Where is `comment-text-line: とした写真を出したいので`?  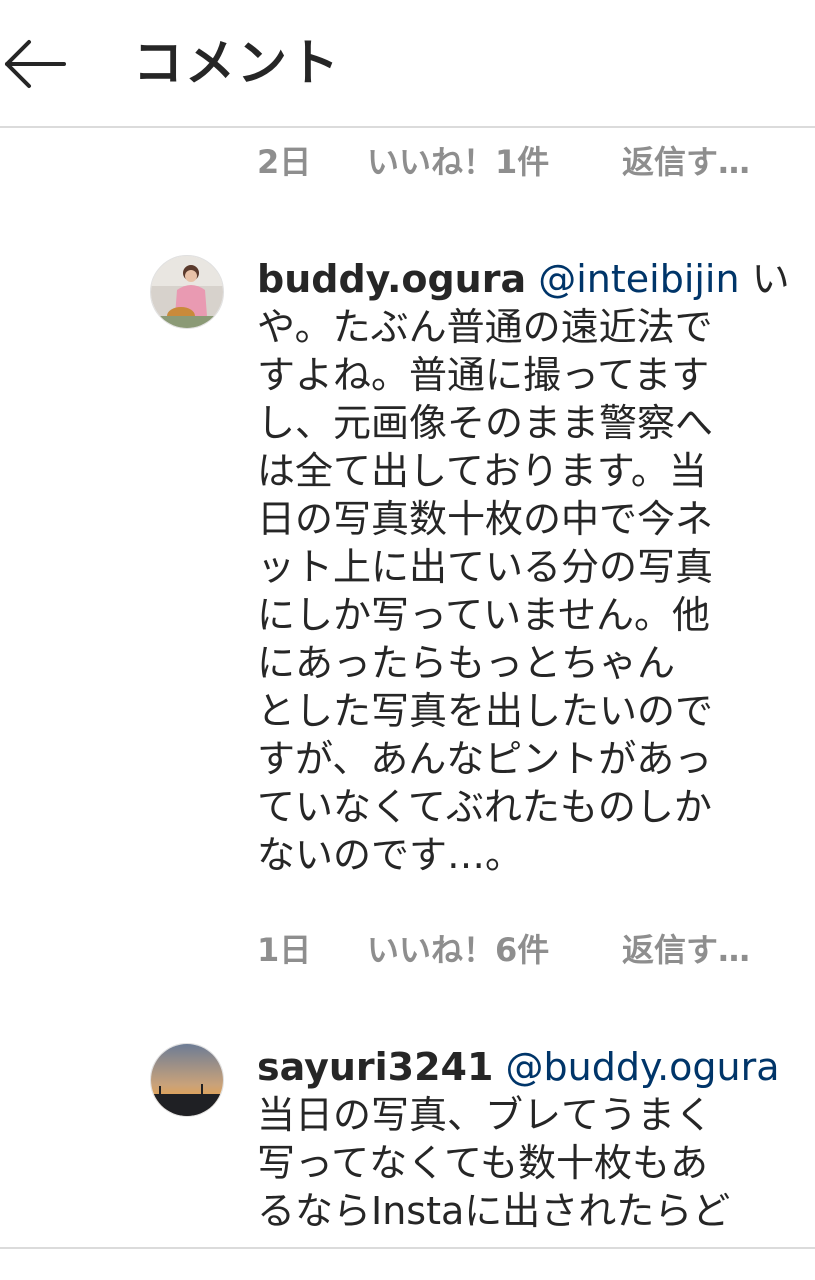
comment-text-line: とした写真を出したいので is located at coordinates (485, 711).